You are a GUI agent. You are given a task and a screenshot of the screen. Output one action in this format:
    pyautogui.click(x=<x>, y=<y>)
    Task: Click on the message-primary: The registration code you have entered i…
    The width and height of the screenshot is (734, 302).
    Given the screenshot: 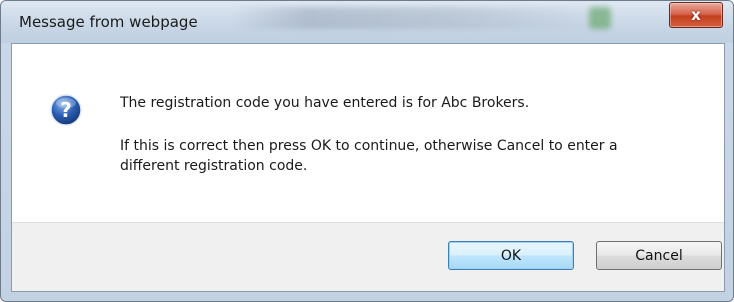 What is the action you would take?
    pyautogui.click(x=325, y=103)
    